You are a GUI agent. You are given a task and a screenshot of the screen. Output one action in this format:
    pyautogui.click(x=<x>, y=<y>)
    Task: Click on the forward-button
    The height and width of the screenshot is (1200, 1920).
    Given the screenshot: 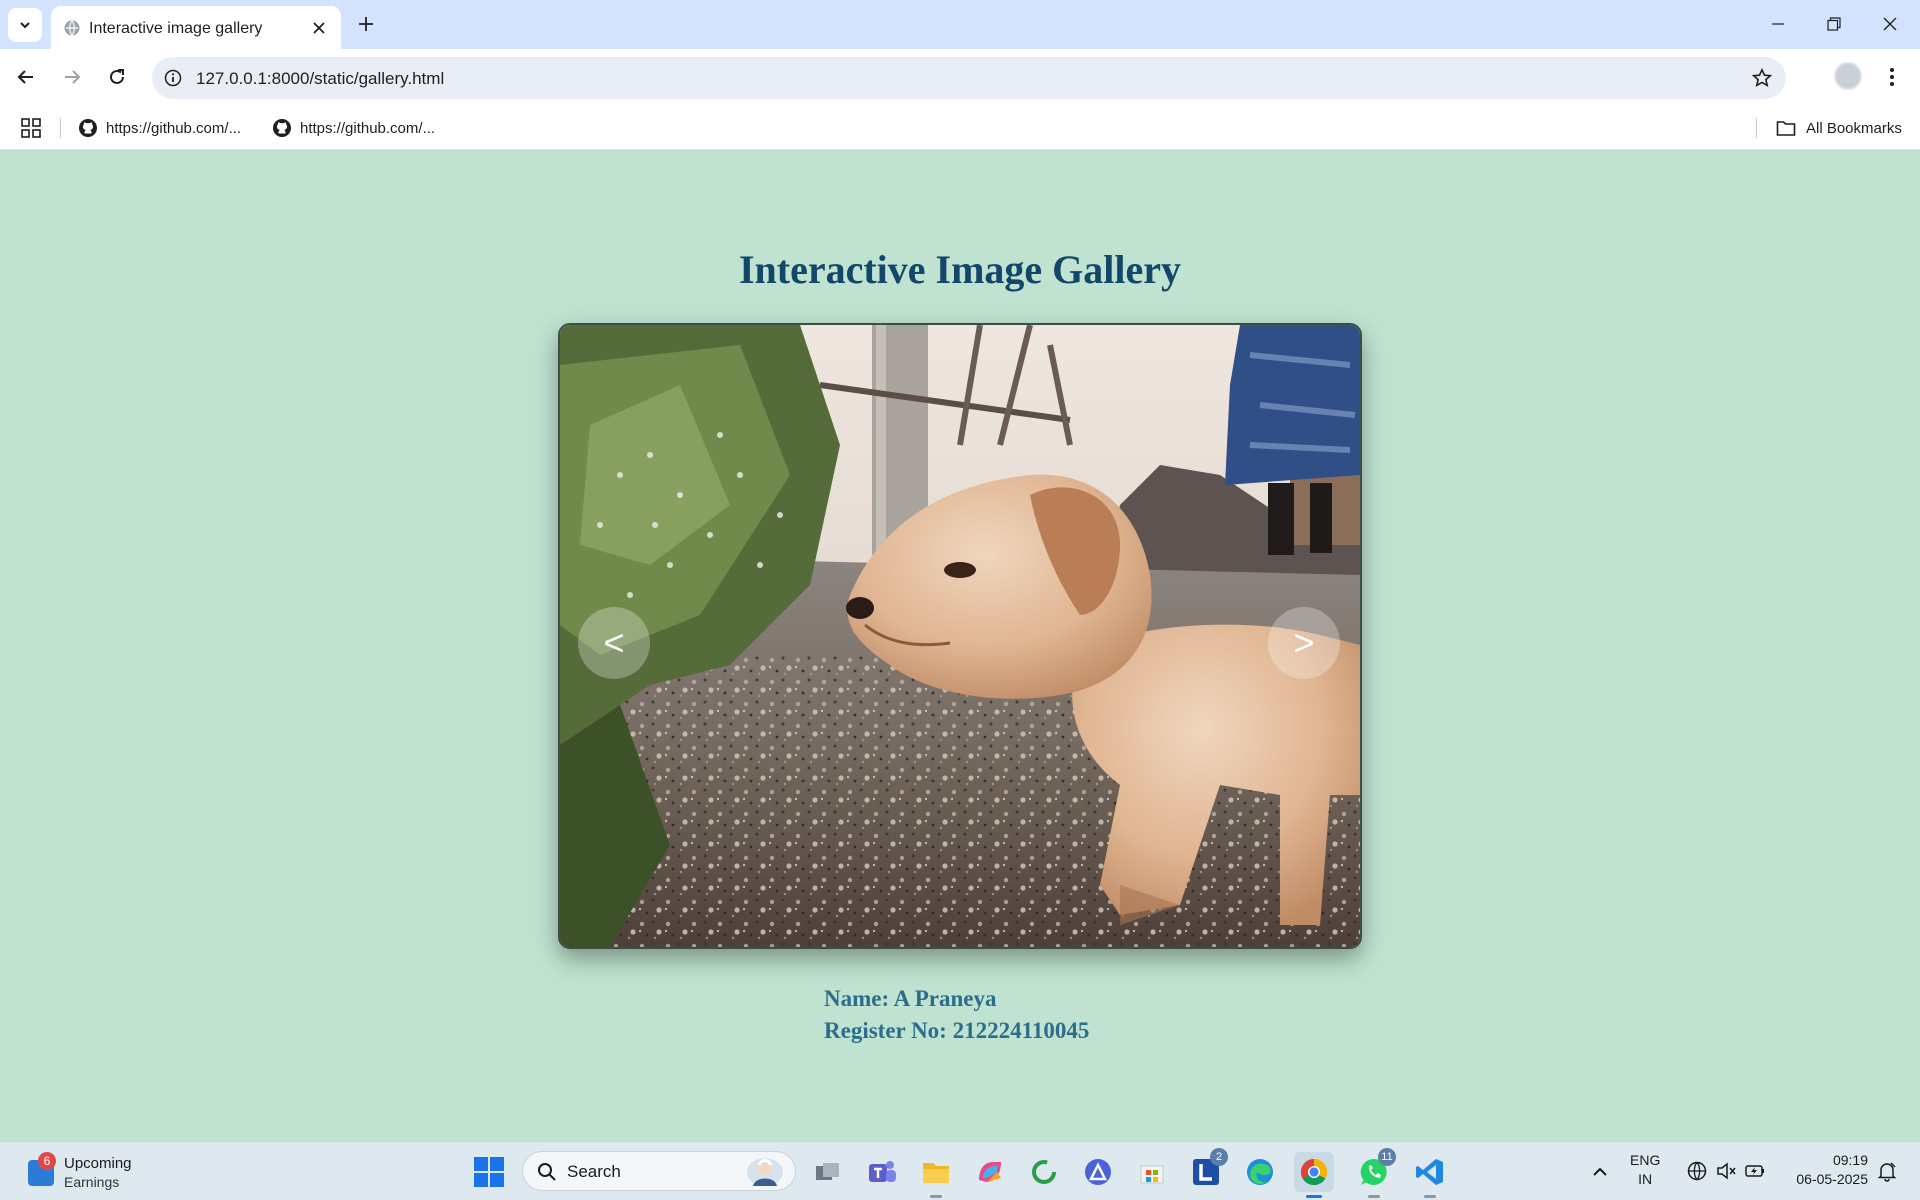 What is the action you would take?
    pyautogui.click(x=72, y=77)
    